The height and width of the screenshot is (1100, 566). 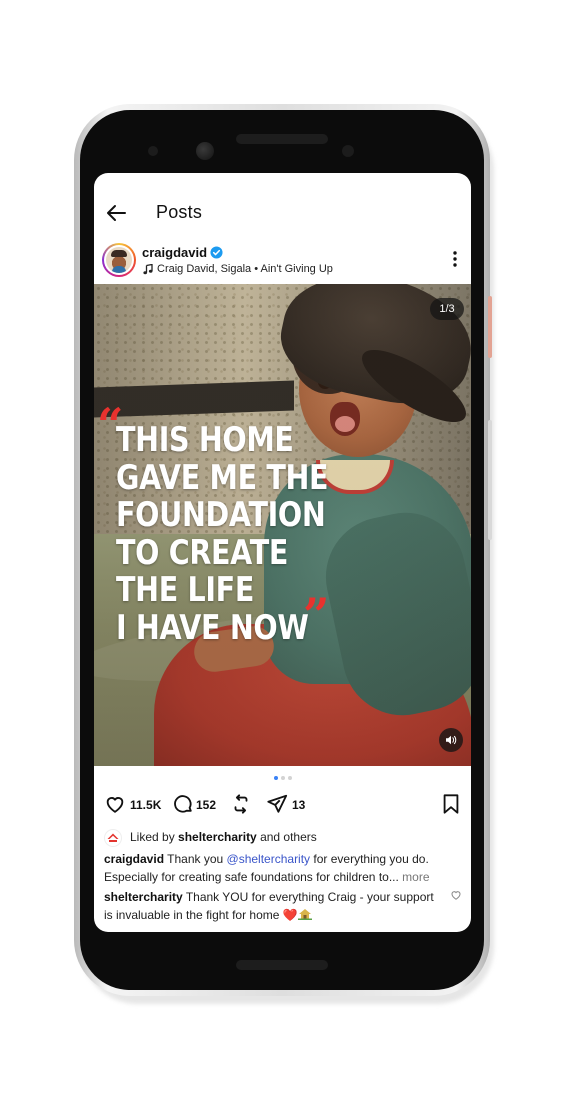 I want to click on earpiece-speaker, so click(x=282, y=139).